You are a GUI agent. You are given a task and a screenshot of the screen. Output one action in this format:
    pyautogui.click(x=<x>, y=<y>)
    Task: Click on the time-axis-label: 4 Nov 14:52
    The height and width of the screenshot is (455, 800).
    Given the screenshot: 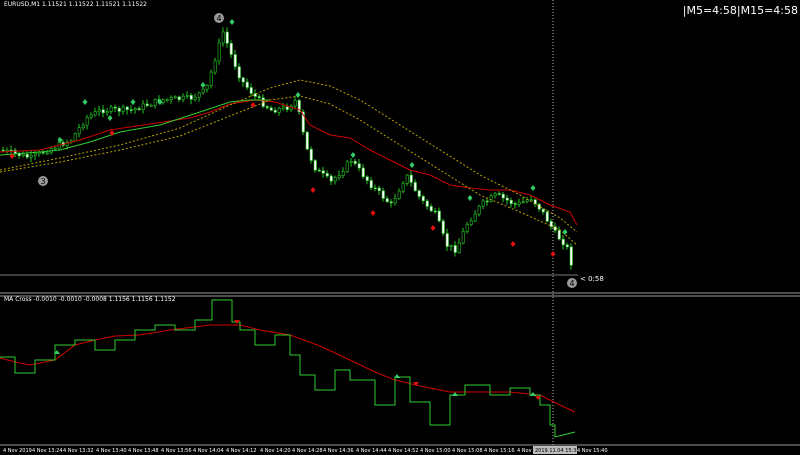 What is the action you would take?
    pyautogui.click(x=403, y=451)
    